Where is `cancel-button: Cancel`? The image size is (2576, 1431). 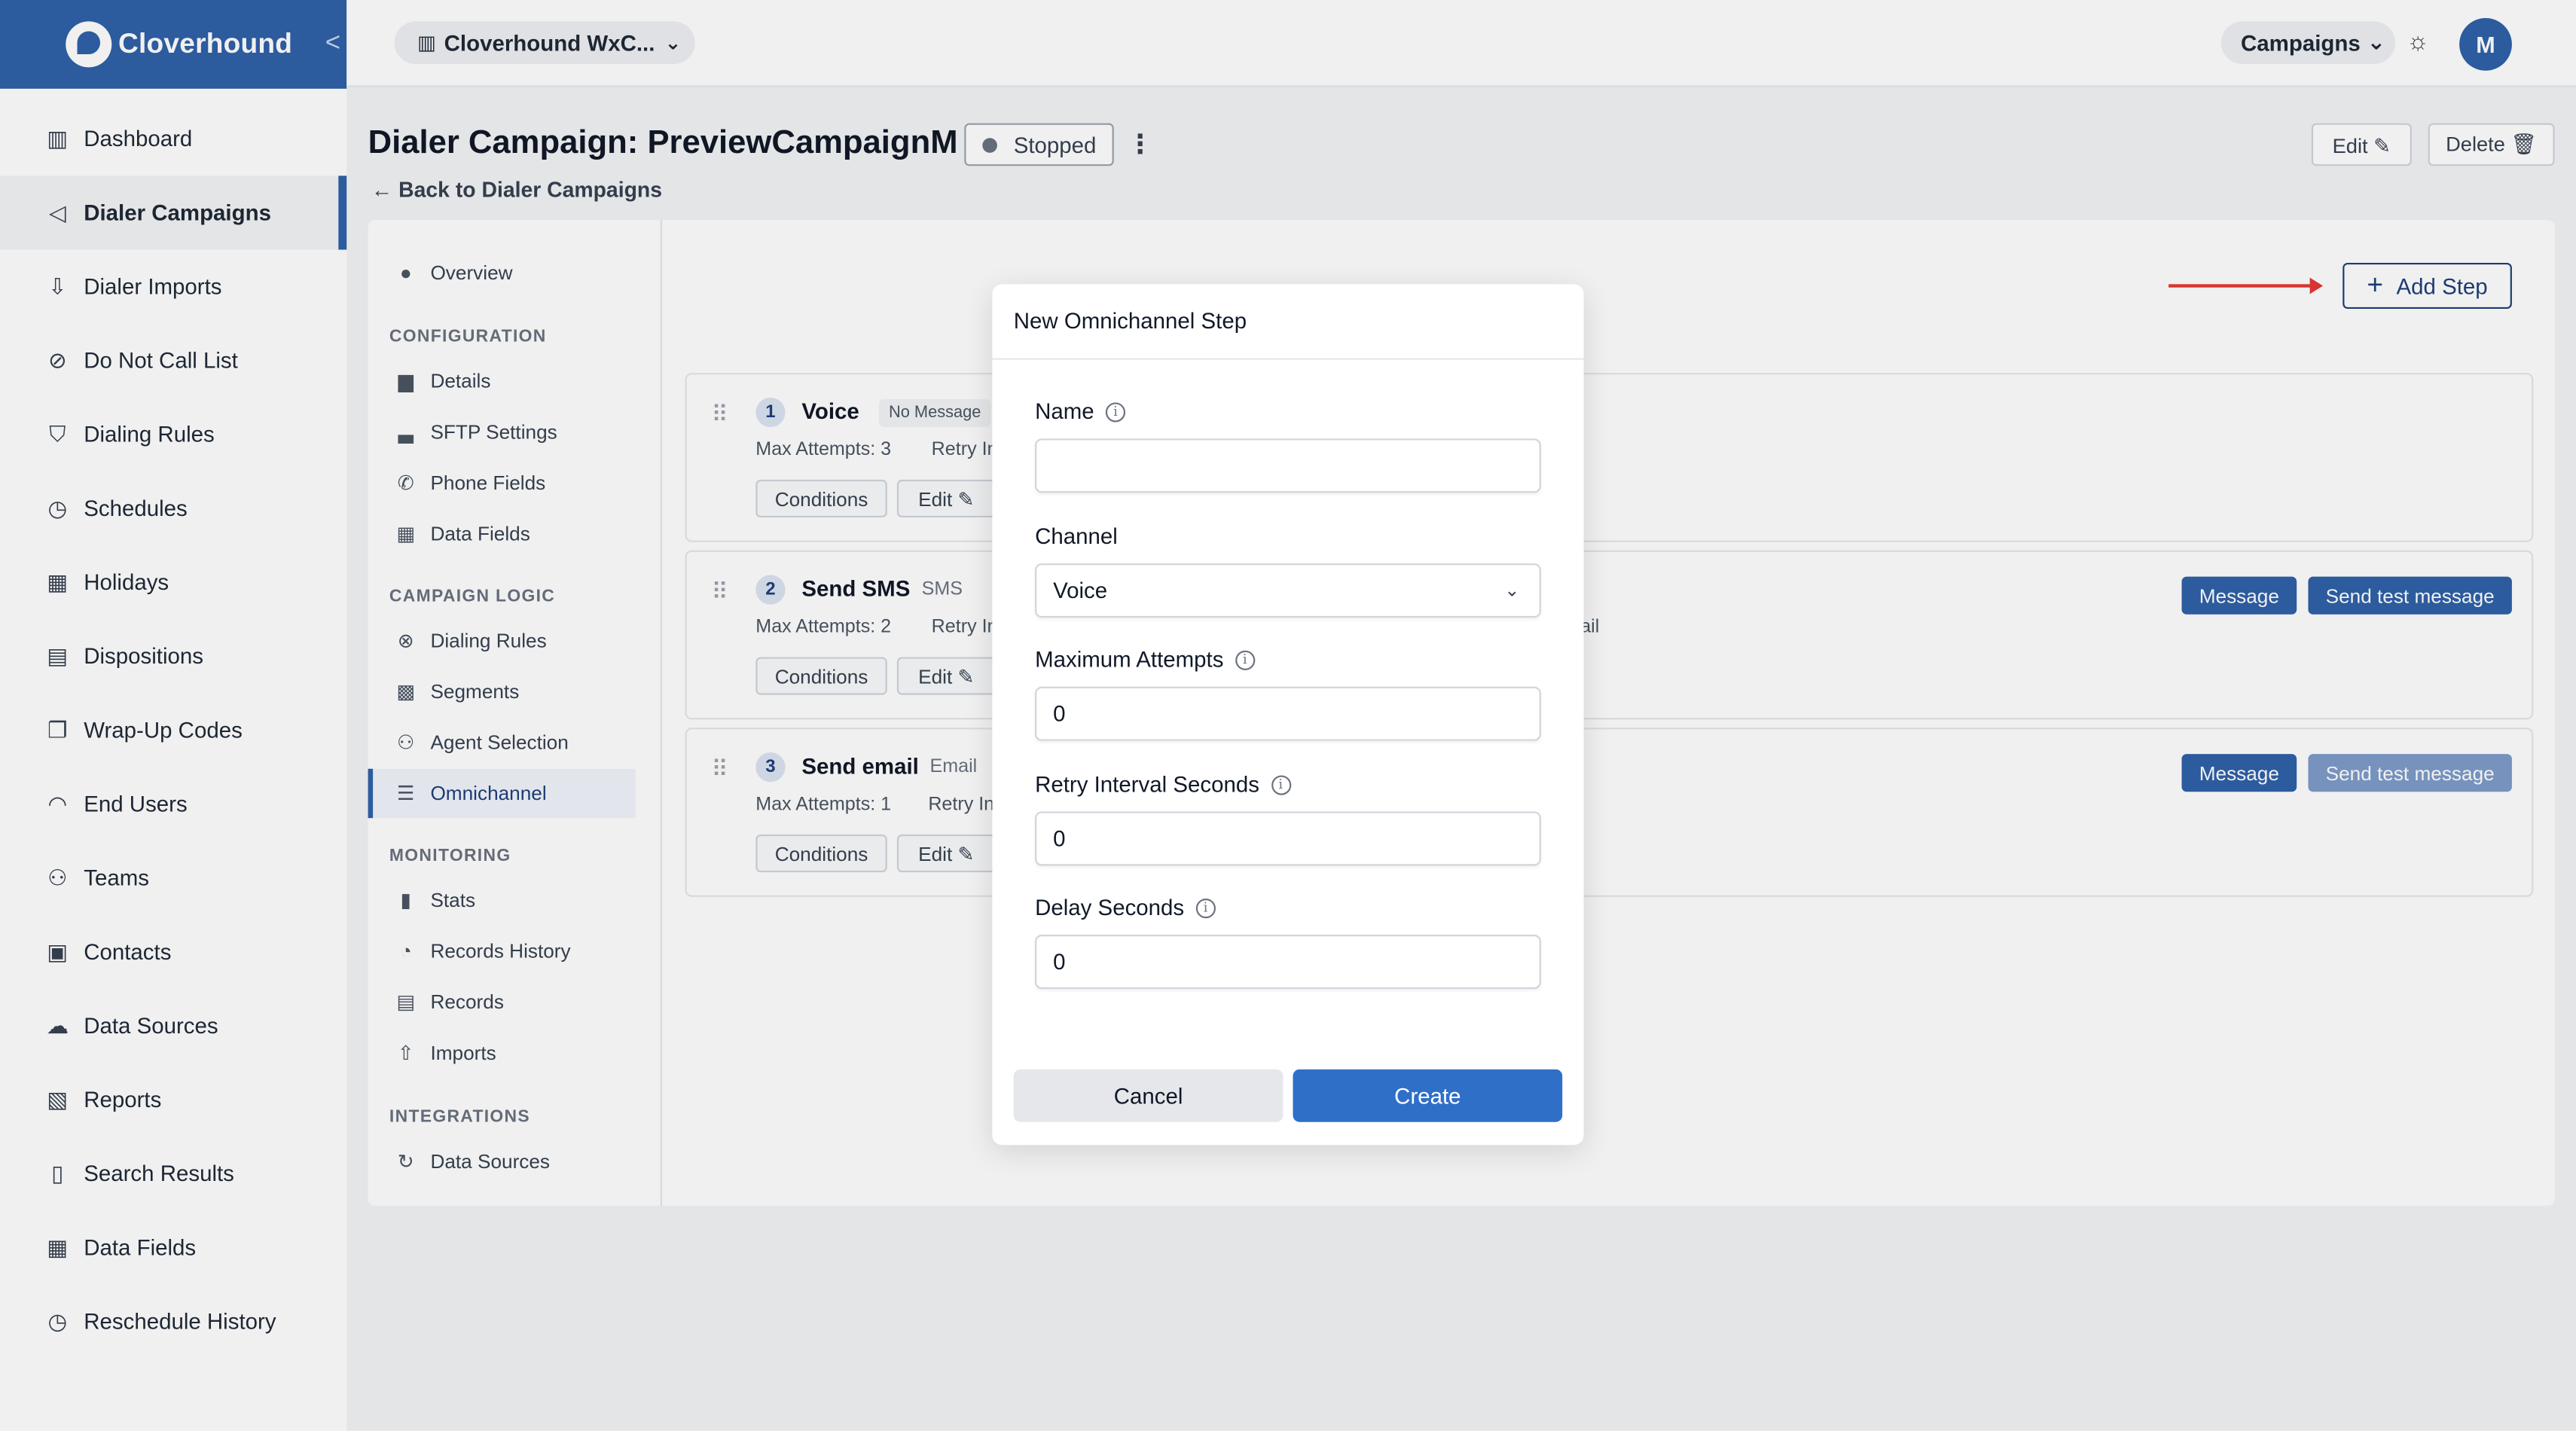
cancel-button: Cancel is located at coordinates (1148, 1095).